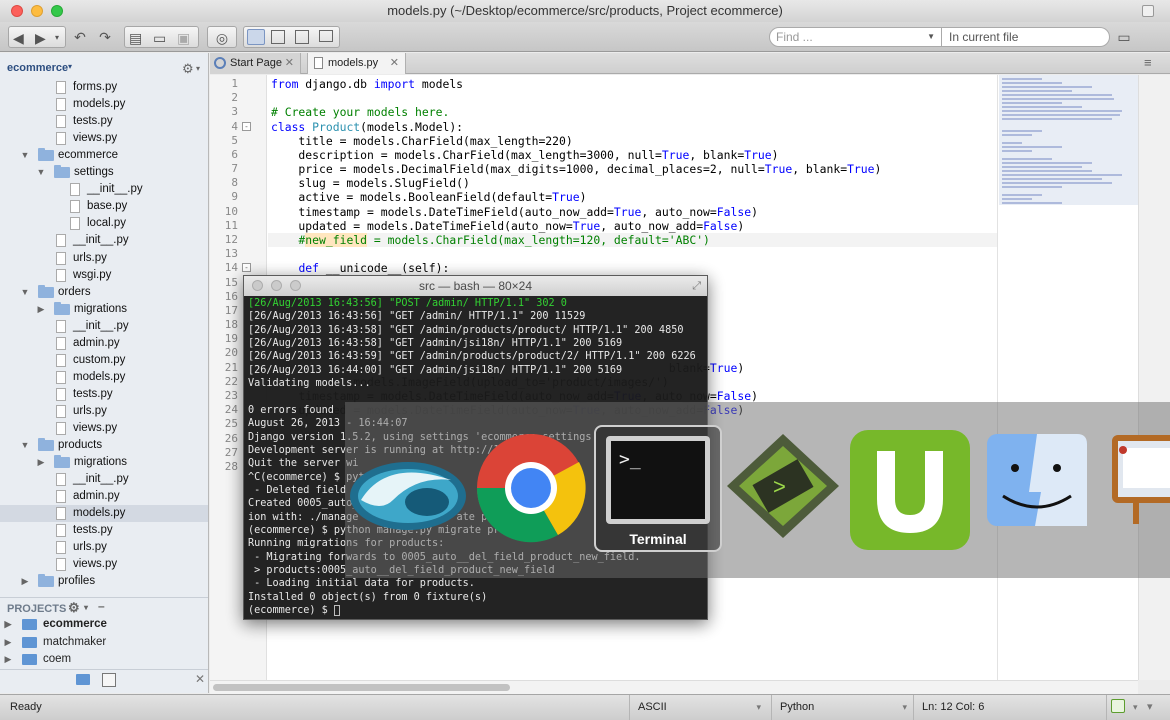 Image resolution: width=1170 pixels, height=720 pixels. Describe the element at coordinates (1154, 377) in the screenshot. I see `vertical-scrollbar` at that location.